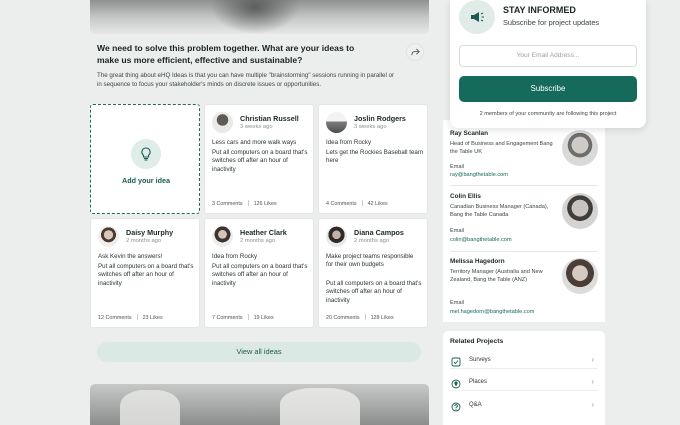  What do you see at coordinates (455, 383) in the screenshot?
I see `map-pin-icon` at bounding box center [455, 383].